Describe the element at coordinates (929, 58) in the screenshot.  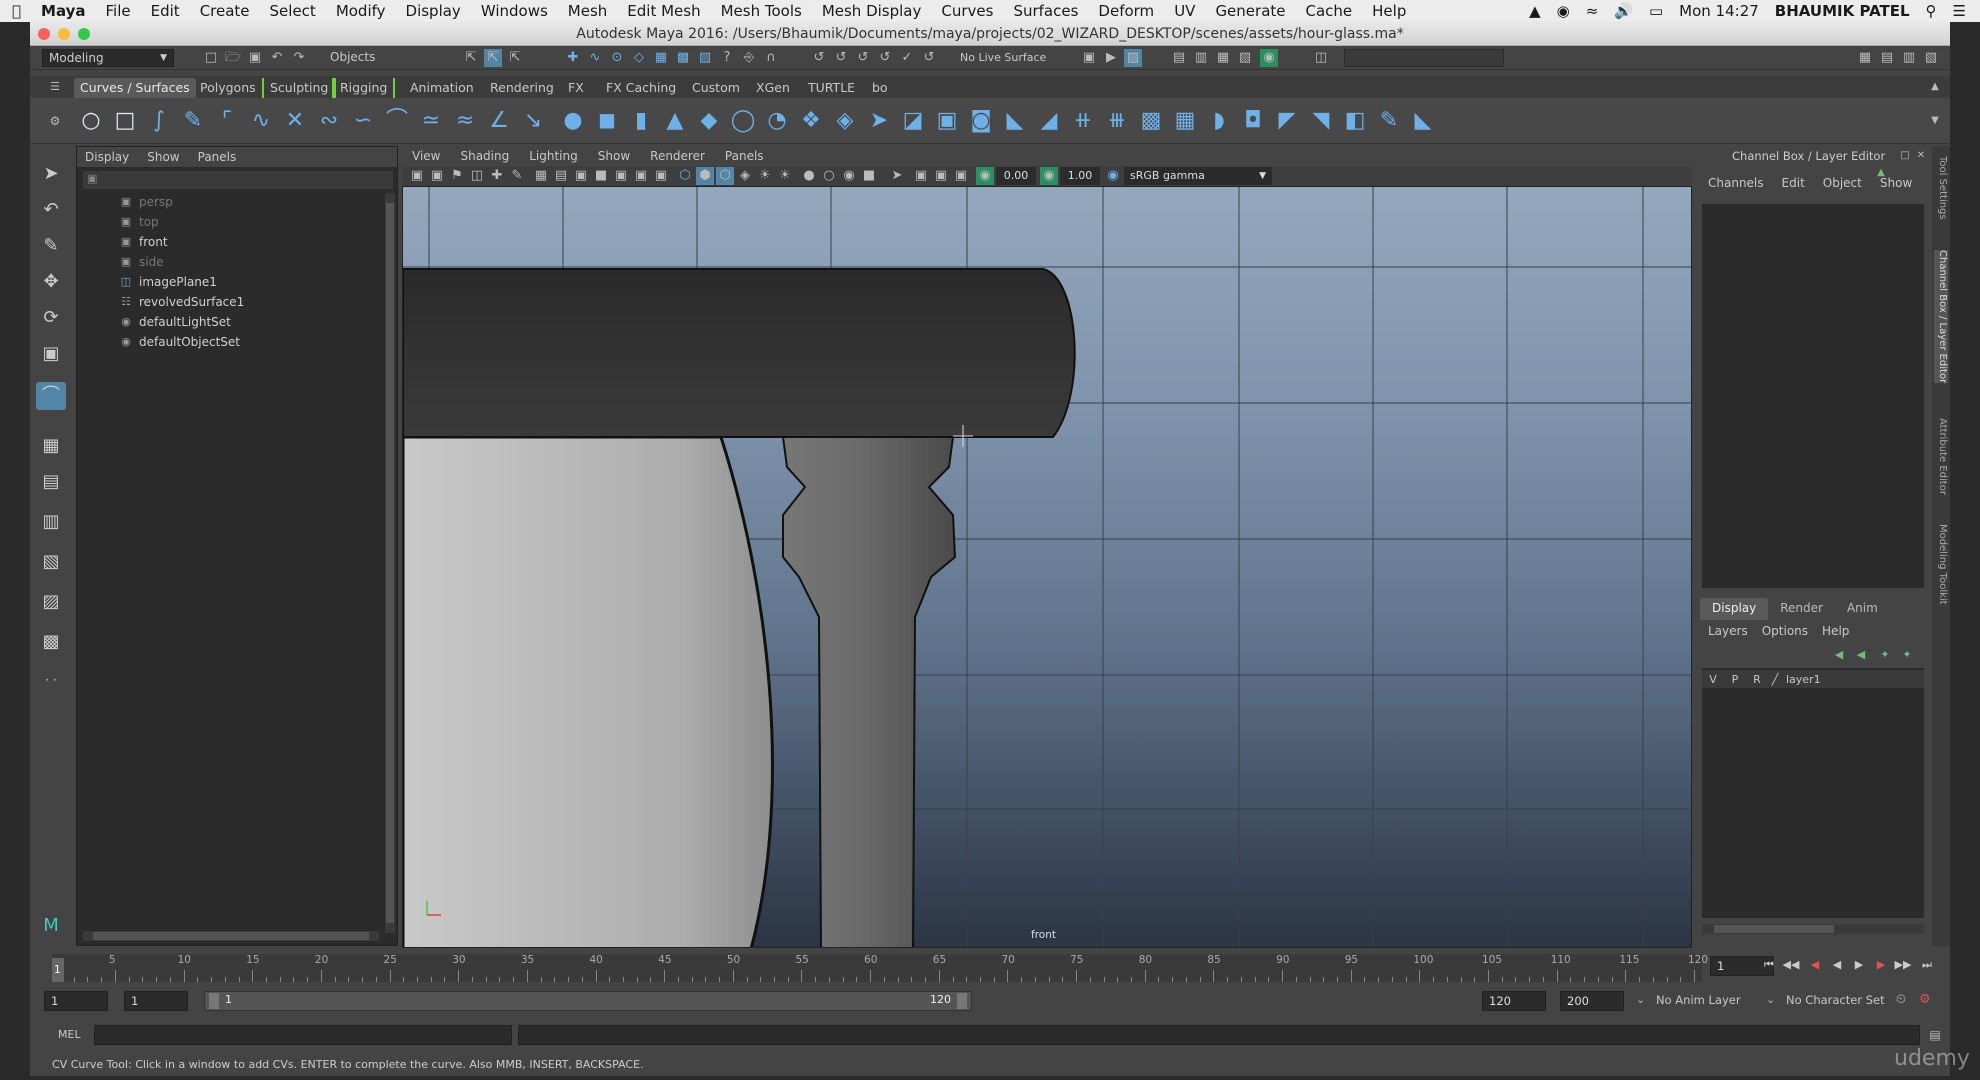
I see `make-live-icon: ↺` at that location.